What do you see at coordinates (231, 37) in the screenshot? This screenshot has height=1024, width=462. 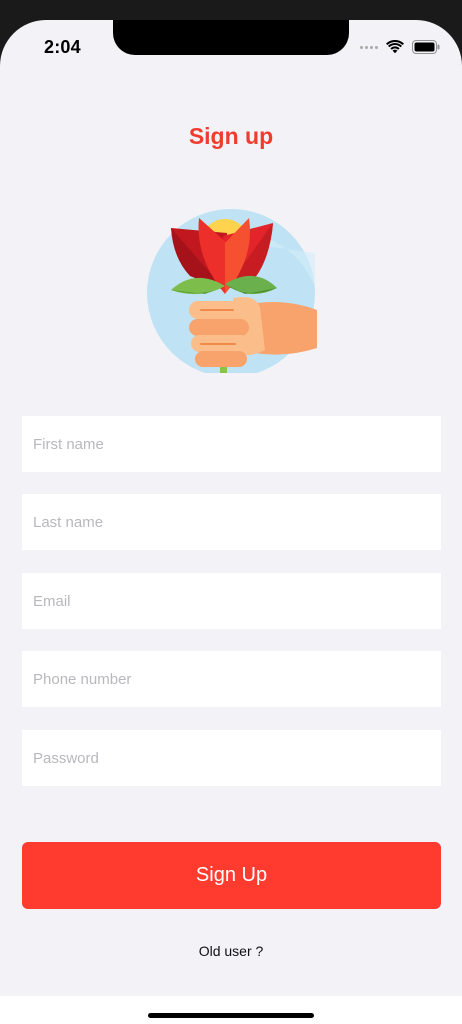 I see `device-notch` at bounding box center [231, 37].